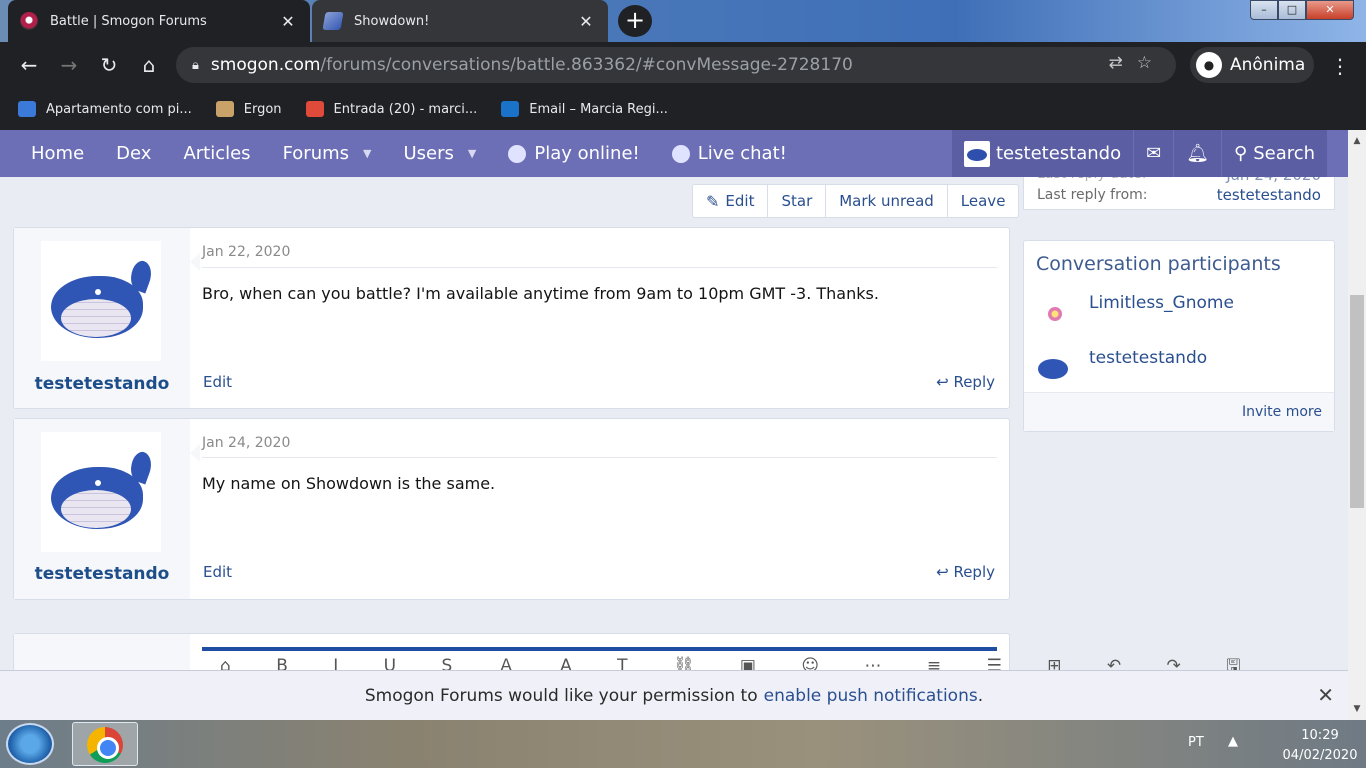 This screenshot has width=1366, height=768. I want to click on window-controls: – □ ✕, so click(1302, 10).